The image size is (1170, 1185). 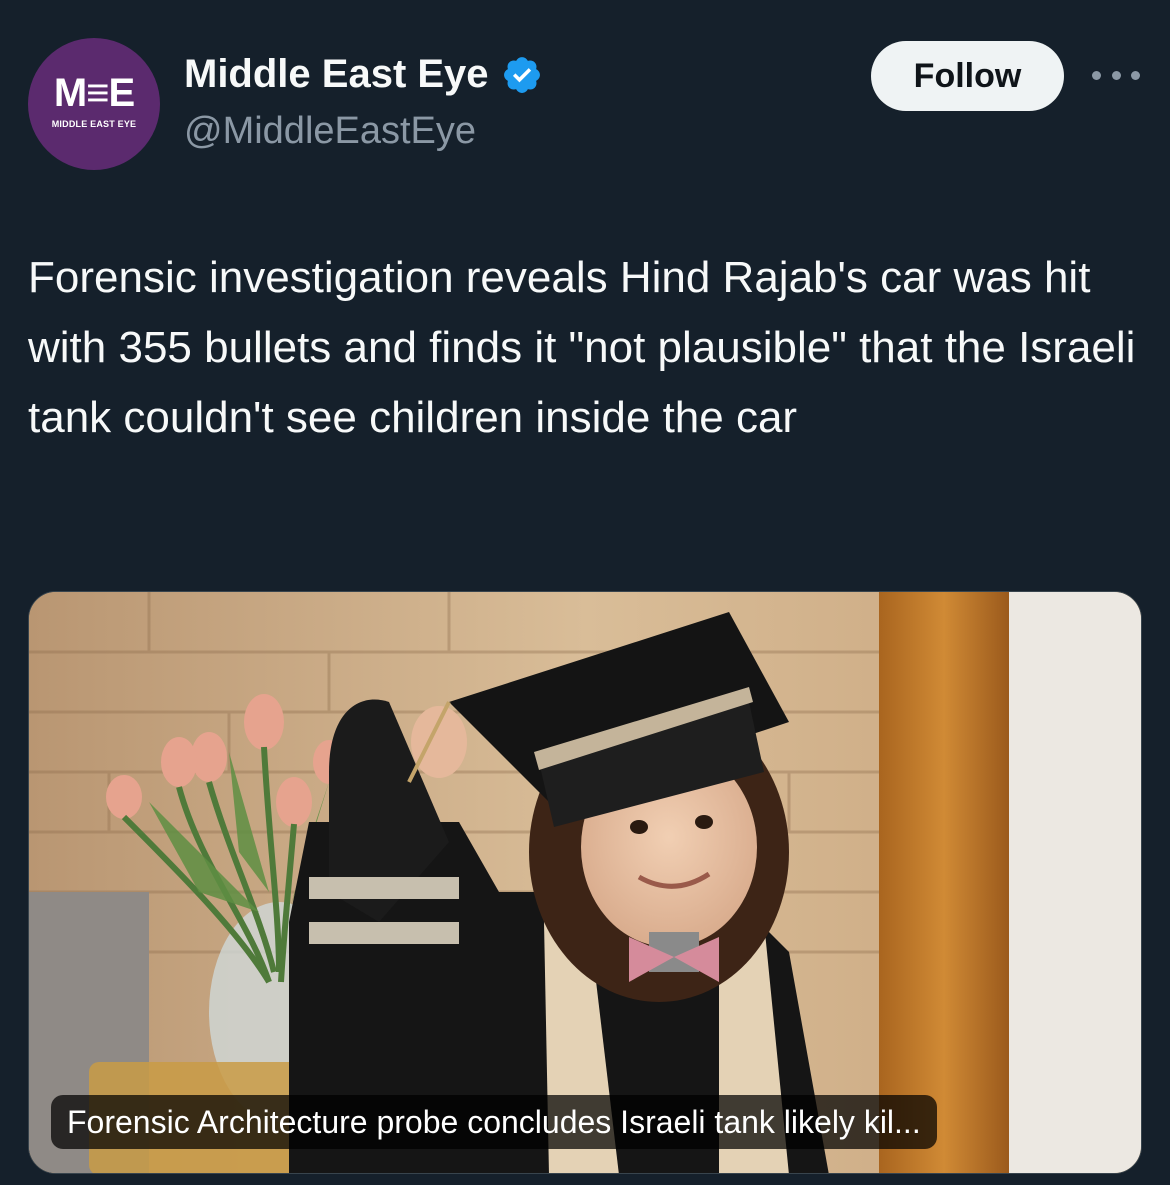 I want to click on avatar: M≡E MIDDLE EAST EYE, so click(x=94, y=104).